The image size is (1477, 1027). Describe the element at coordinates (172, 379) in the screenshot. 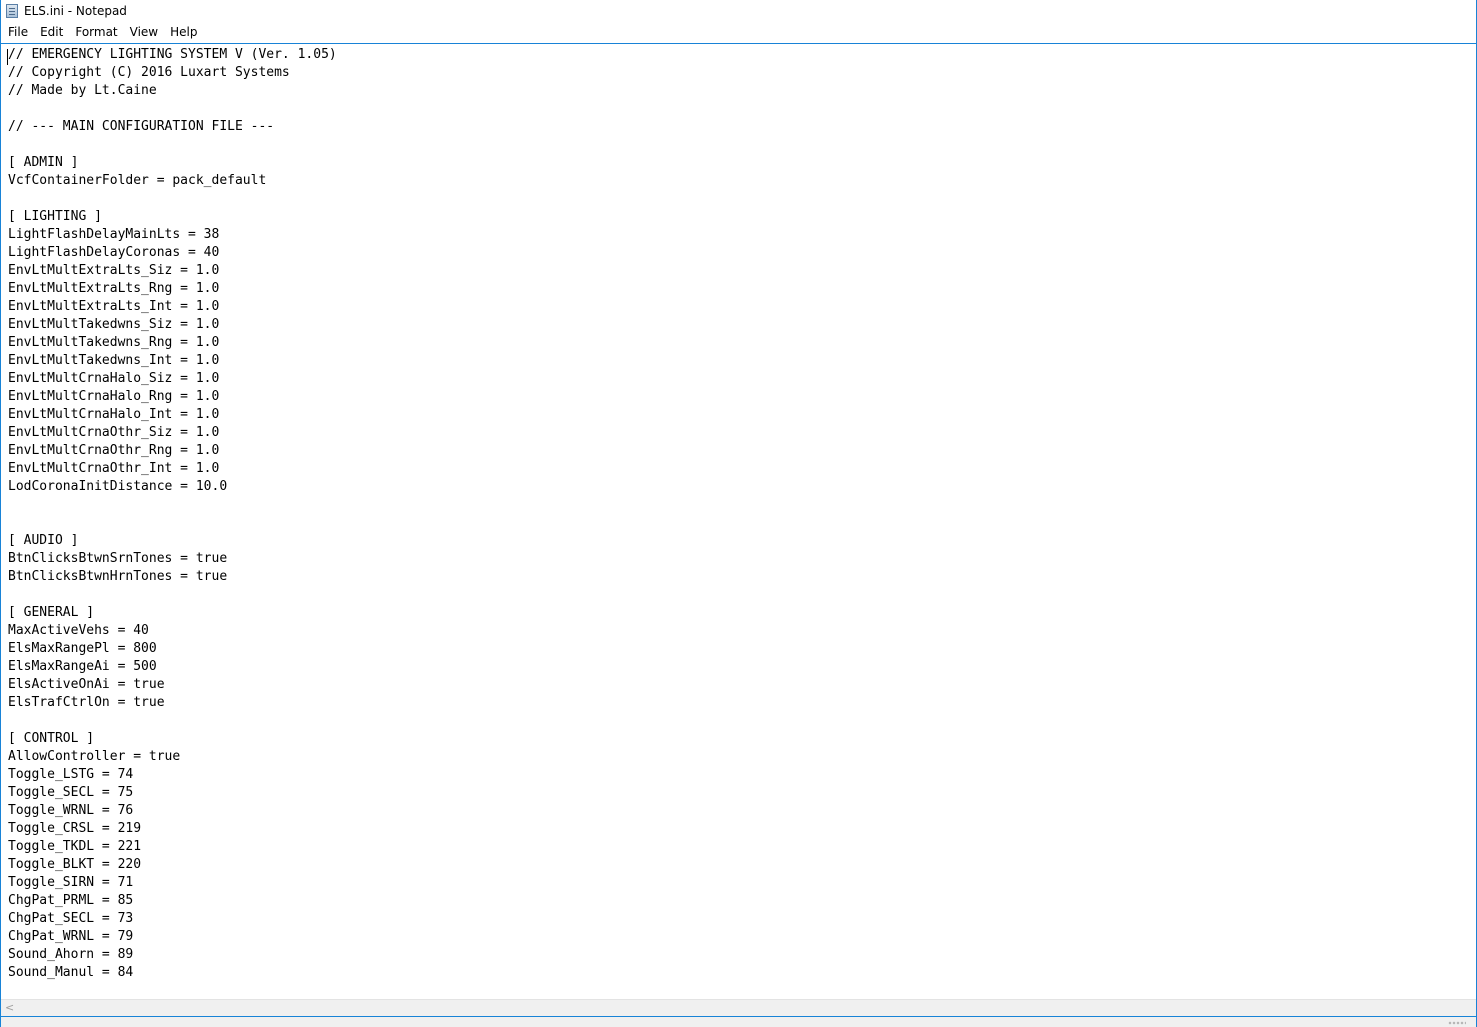

I see `text-line: EnvLtMultCrnaHalo_Siz = 1.0` at that location.